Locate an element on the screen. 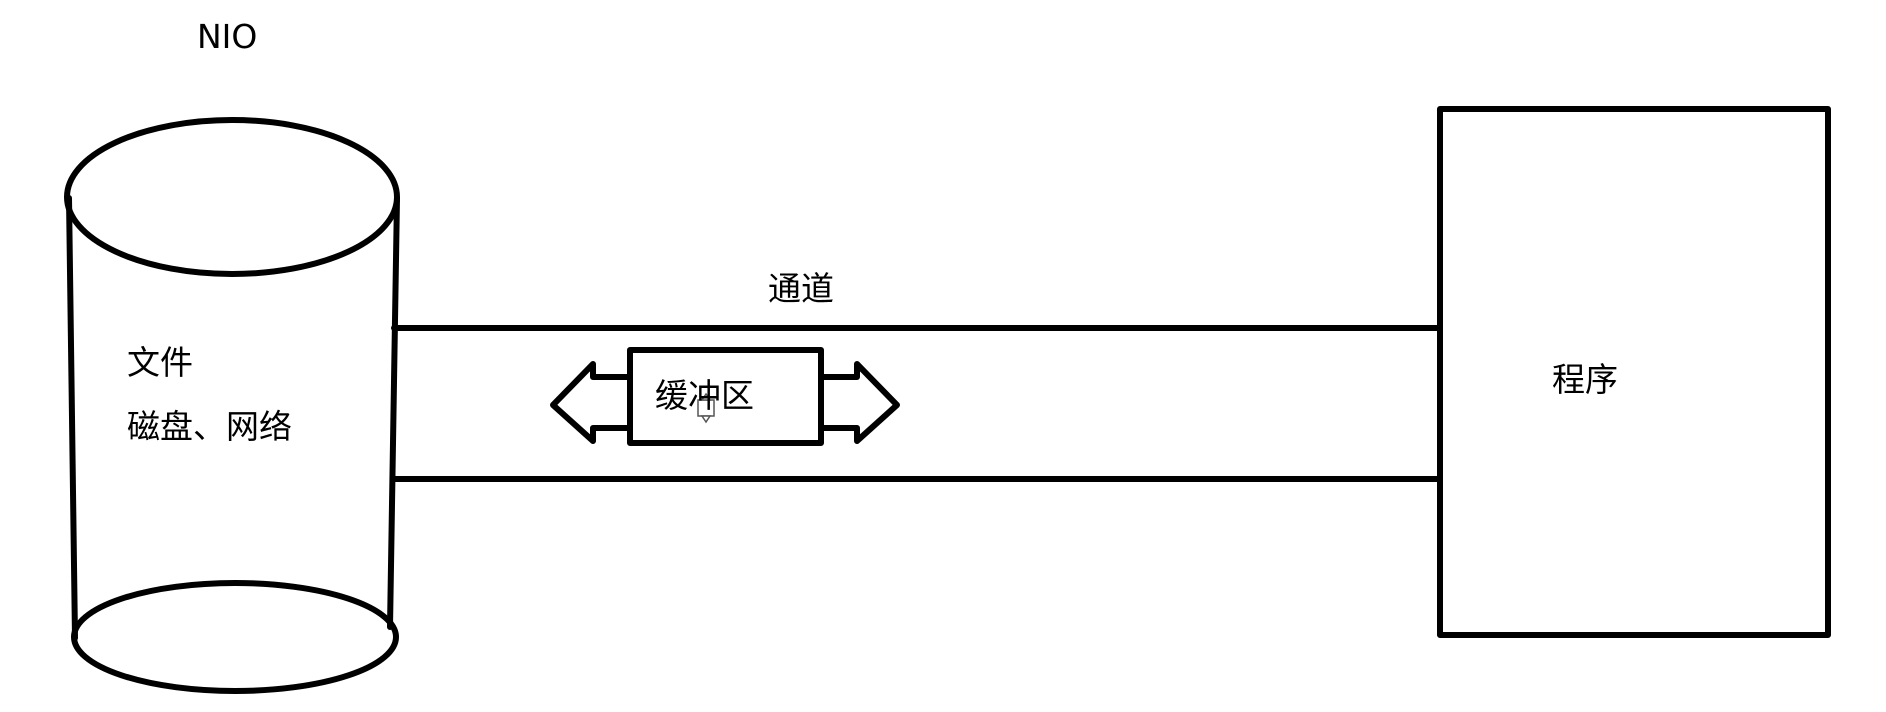 The height and width of the screenshot is (712, 1886). cylinder-left-side is located at coordinates (72, 418).